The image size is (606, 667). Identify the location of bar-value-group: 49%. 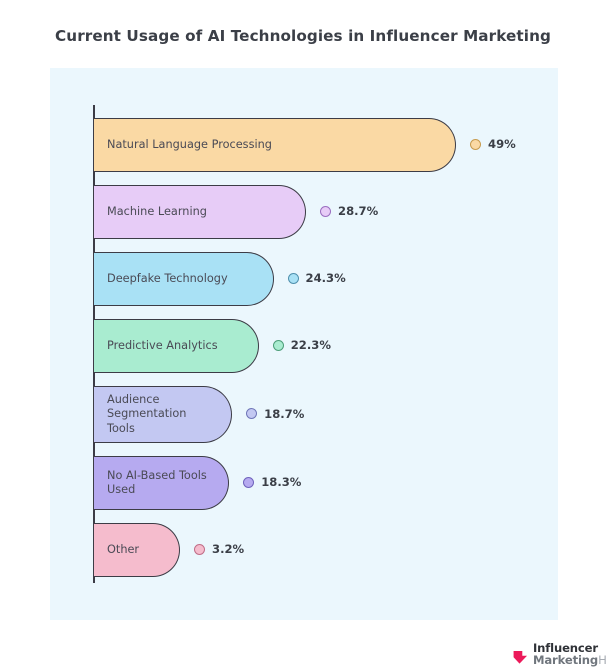
(493, 144).